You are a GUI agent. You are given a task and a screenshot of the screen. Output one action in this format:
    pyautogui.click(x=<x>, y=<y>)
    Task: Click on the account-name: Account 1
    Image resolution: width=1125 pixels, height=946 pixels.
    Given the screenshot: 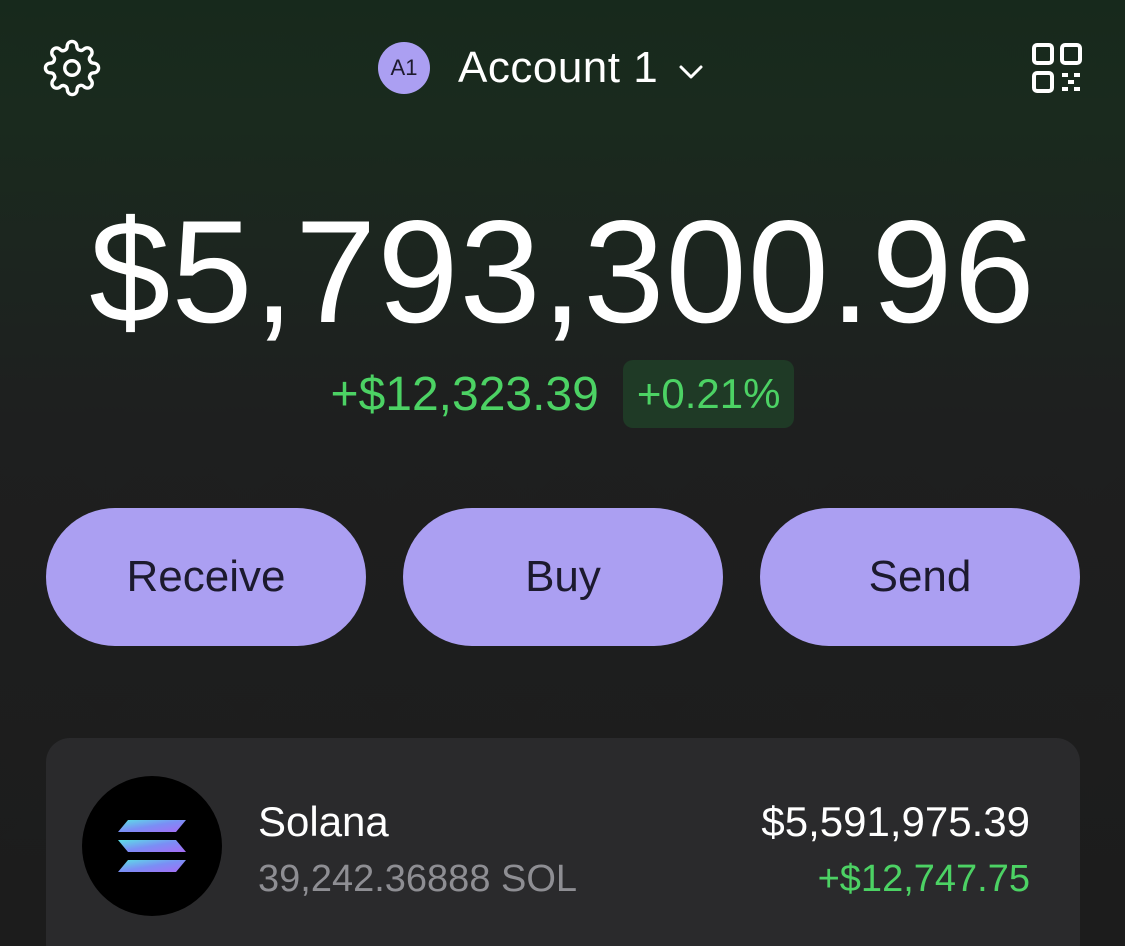 What is the action you would take?
    pyautogui.click(x=558, y=67)
    